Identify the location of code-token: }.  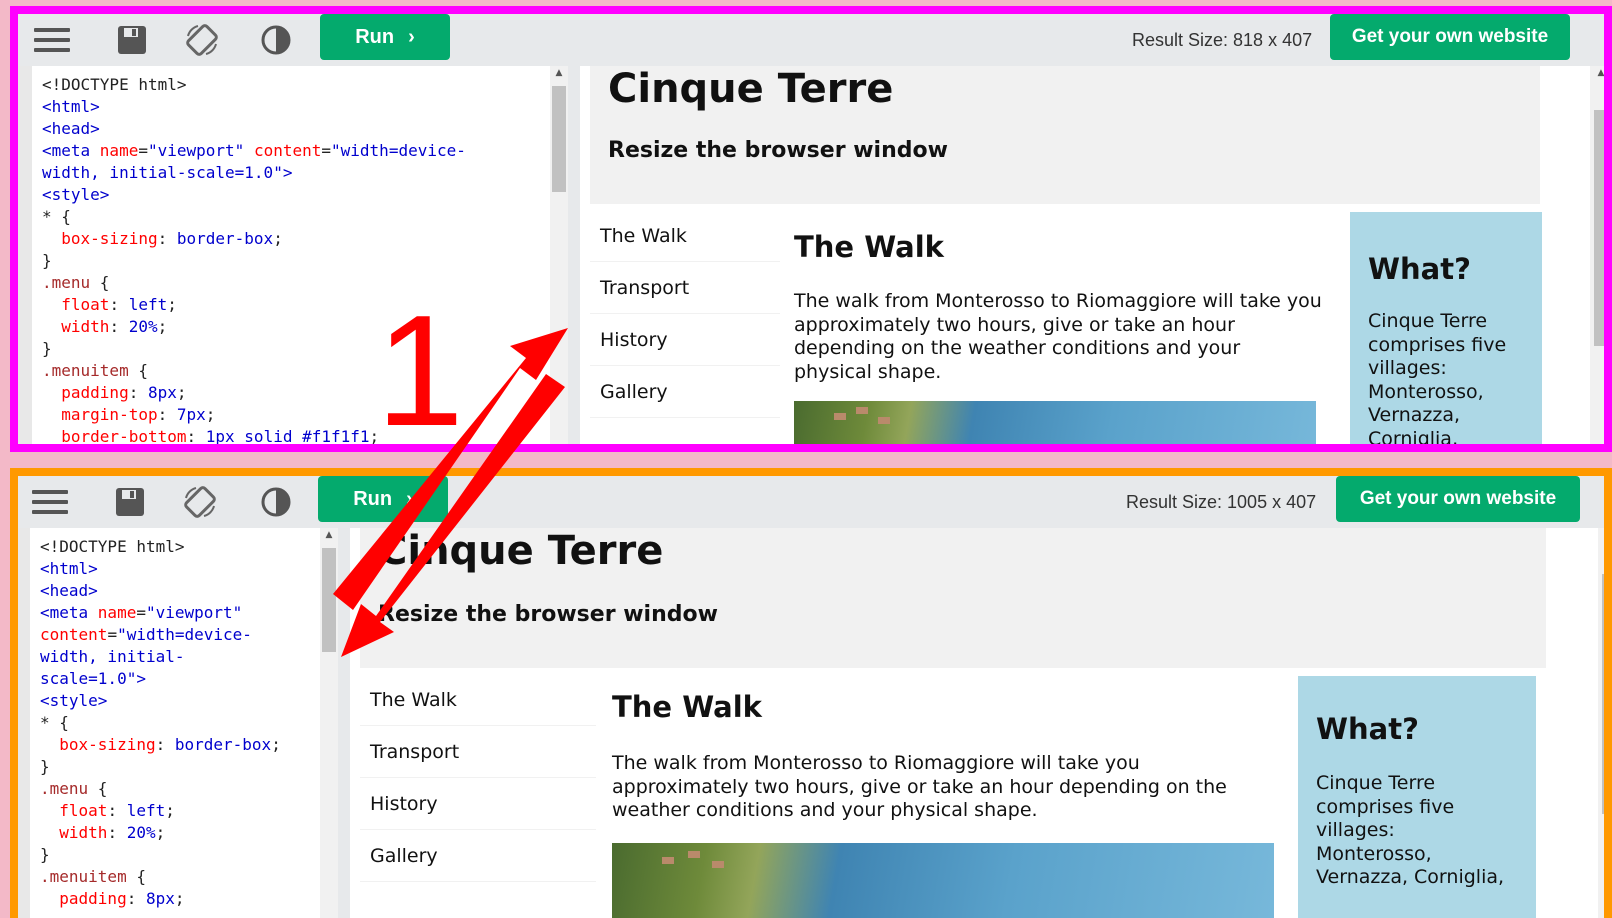
(45, 766).